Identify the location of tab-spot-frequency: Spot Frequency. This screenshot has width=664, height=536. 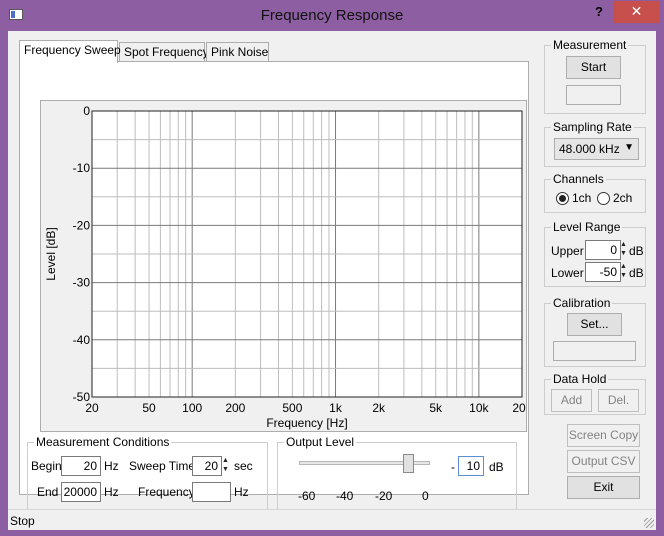
(164, 52).